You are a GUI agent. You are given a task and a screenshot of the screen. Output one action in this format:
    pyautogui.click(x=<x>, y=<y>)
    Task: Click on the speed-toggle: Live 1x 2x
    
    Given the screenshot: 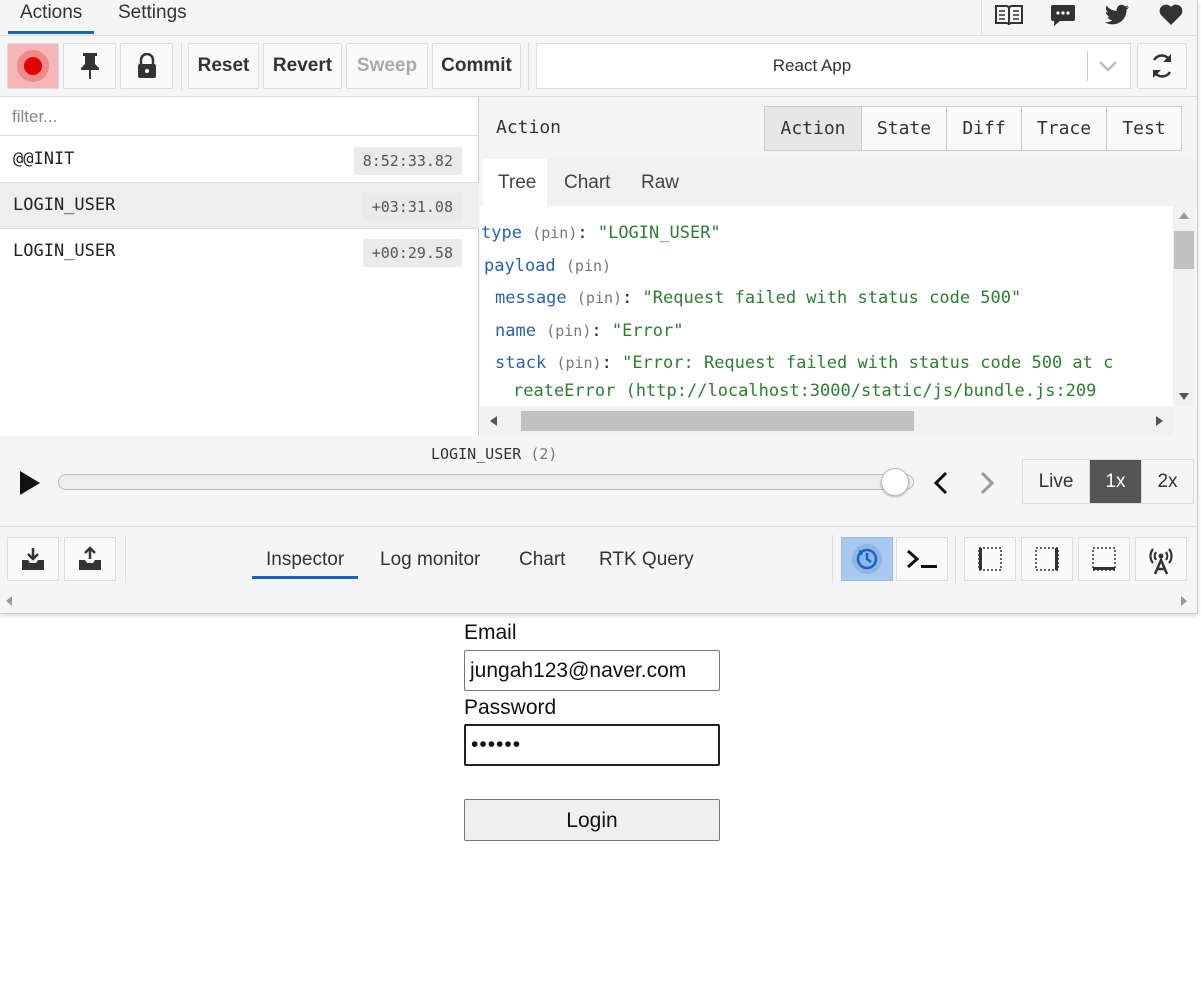 What is the action you would take?
    pyautogui.click(x=1108, y=481)
    